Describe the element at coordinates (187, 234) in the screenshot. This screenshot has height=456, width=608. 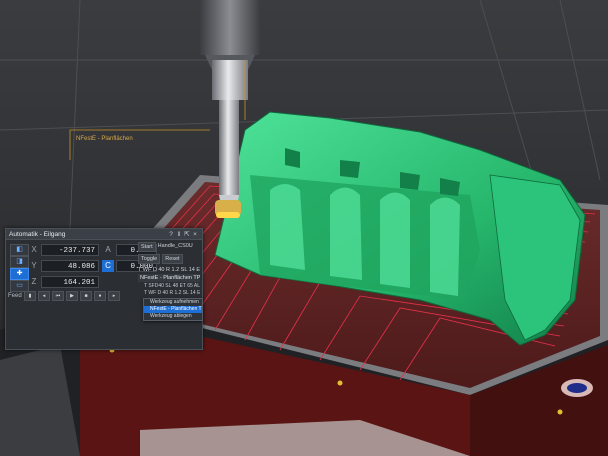
I see `undock-icon: ⇱` at that location.